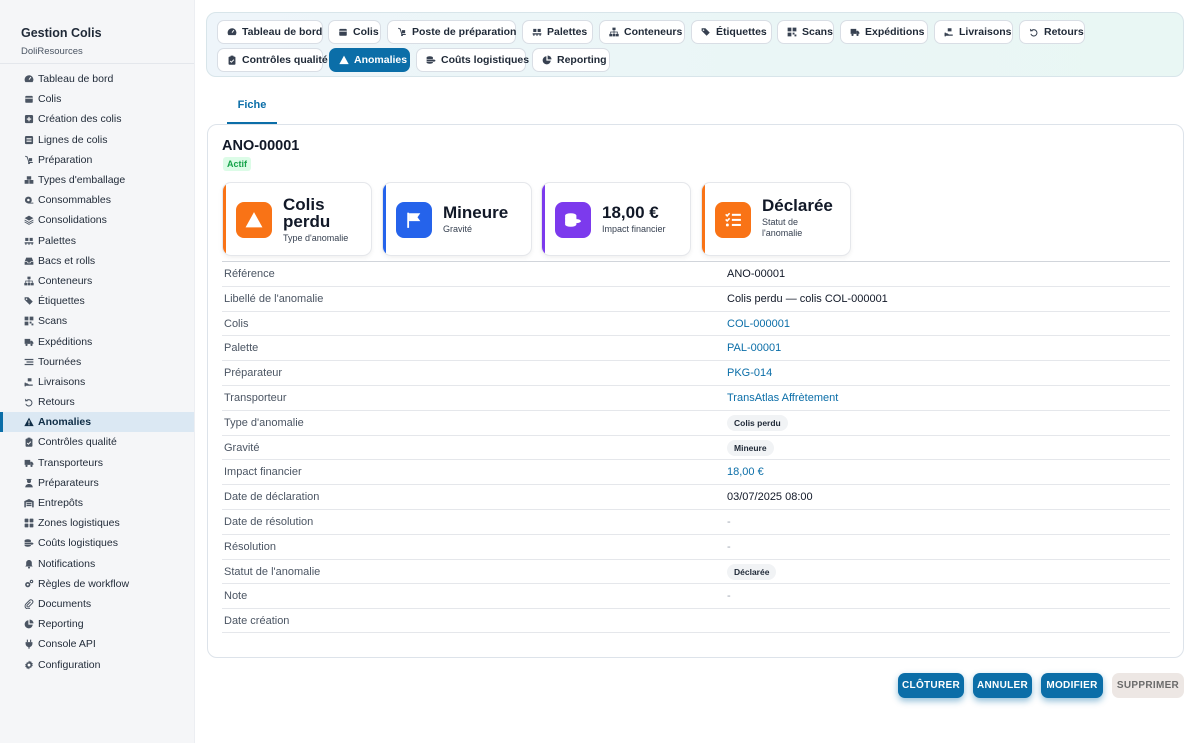 This screenshot has width=1200, height=743. What do you see at coordinates (472, 60) in the screenshot?
I see `tab-couts-logistiques: Coûts logistiques` at bounding box center [472, 60].